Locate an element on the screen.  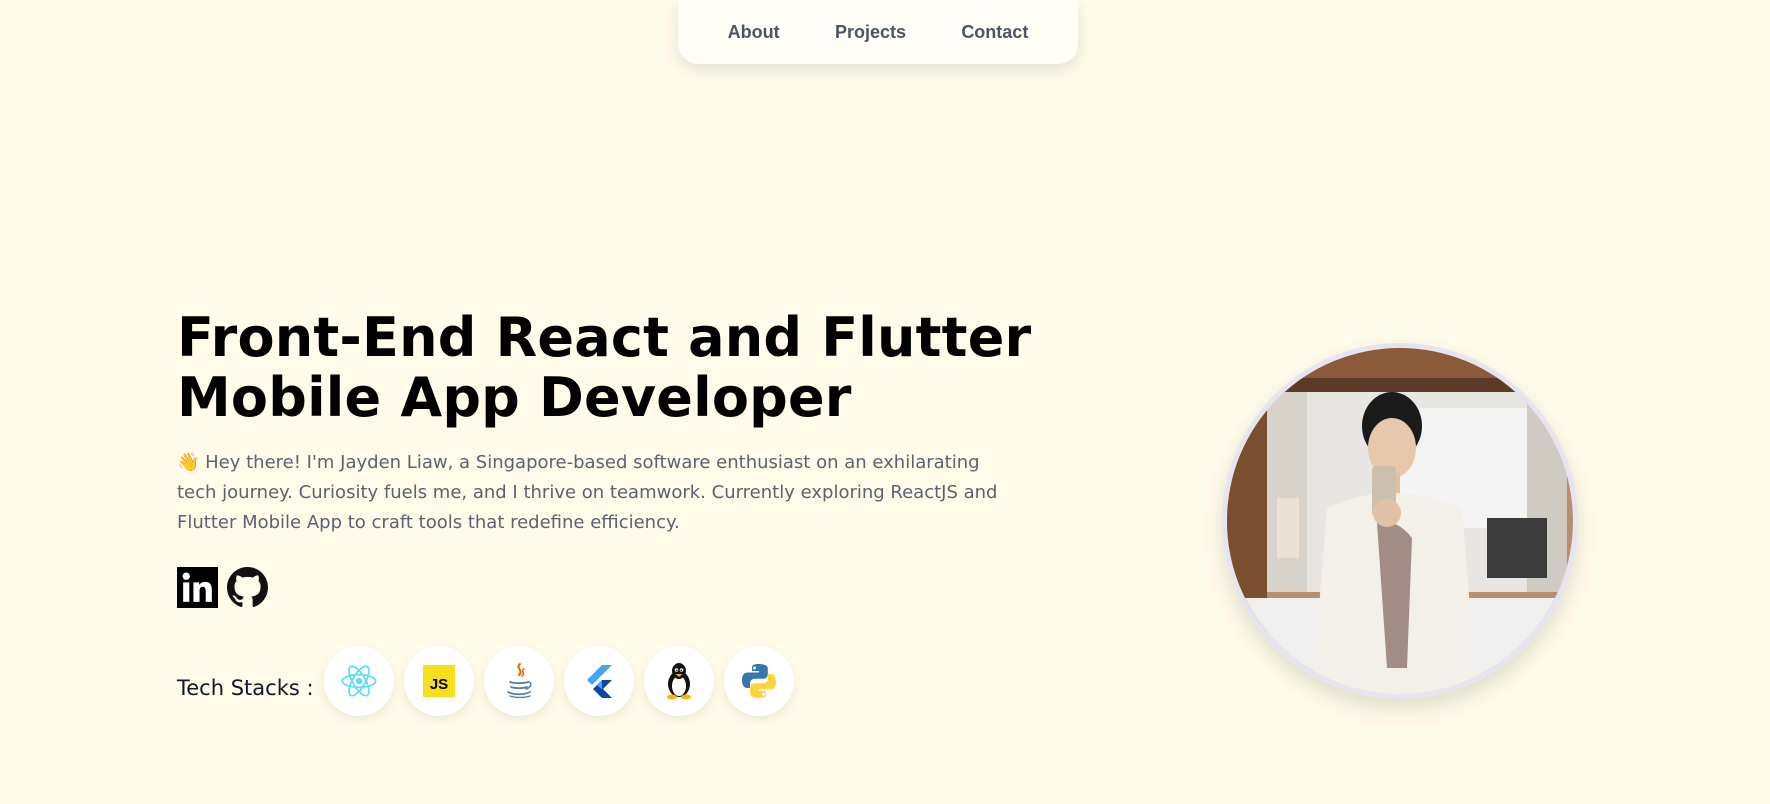
profile-photo is located at coordinates (1400, 521).